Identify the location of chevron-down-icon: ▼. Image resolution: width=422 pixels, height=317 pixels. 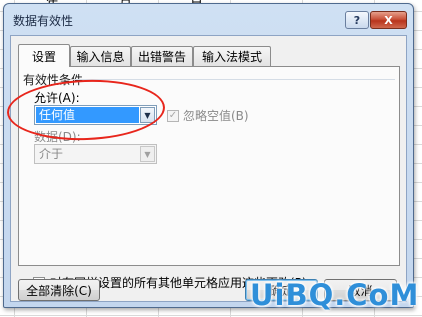
(147, 154).